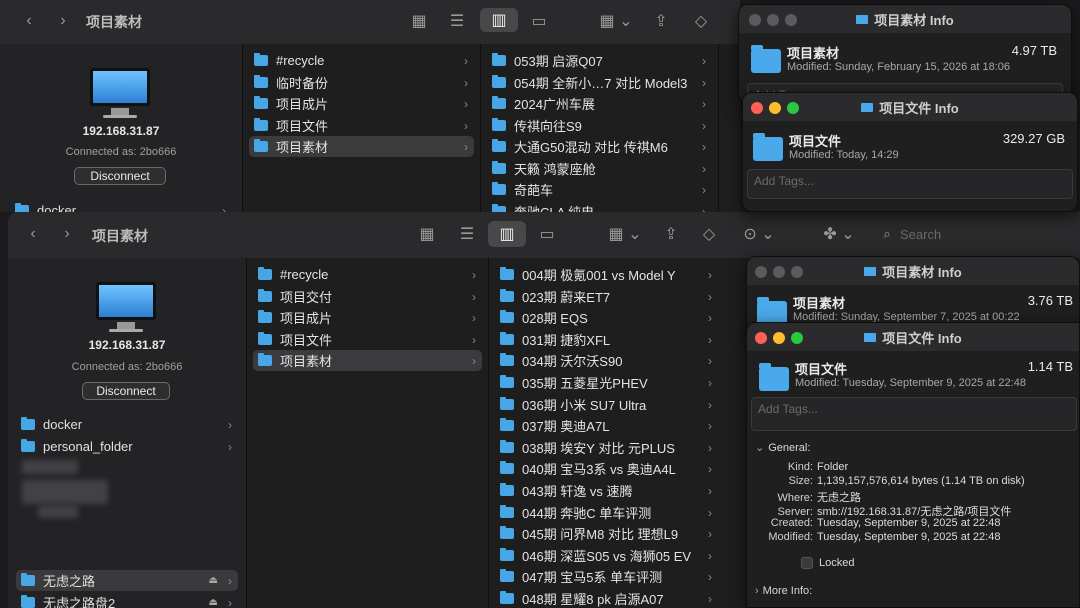 This screenshot has height=608, width=1080. I want to click on list-item: 040期 宝马3系 vs 奥迪A4L ›, so click(606, 468).